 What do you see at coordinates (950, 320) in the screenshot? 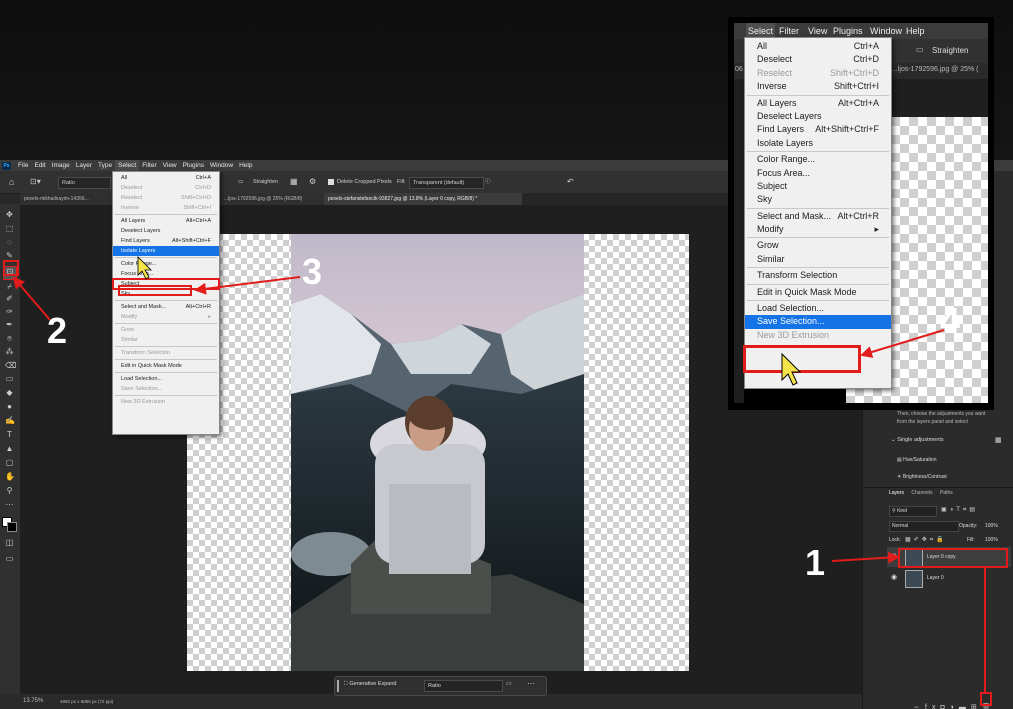
I see `annotation-number-4: 4` at bounding box center [950, 320].